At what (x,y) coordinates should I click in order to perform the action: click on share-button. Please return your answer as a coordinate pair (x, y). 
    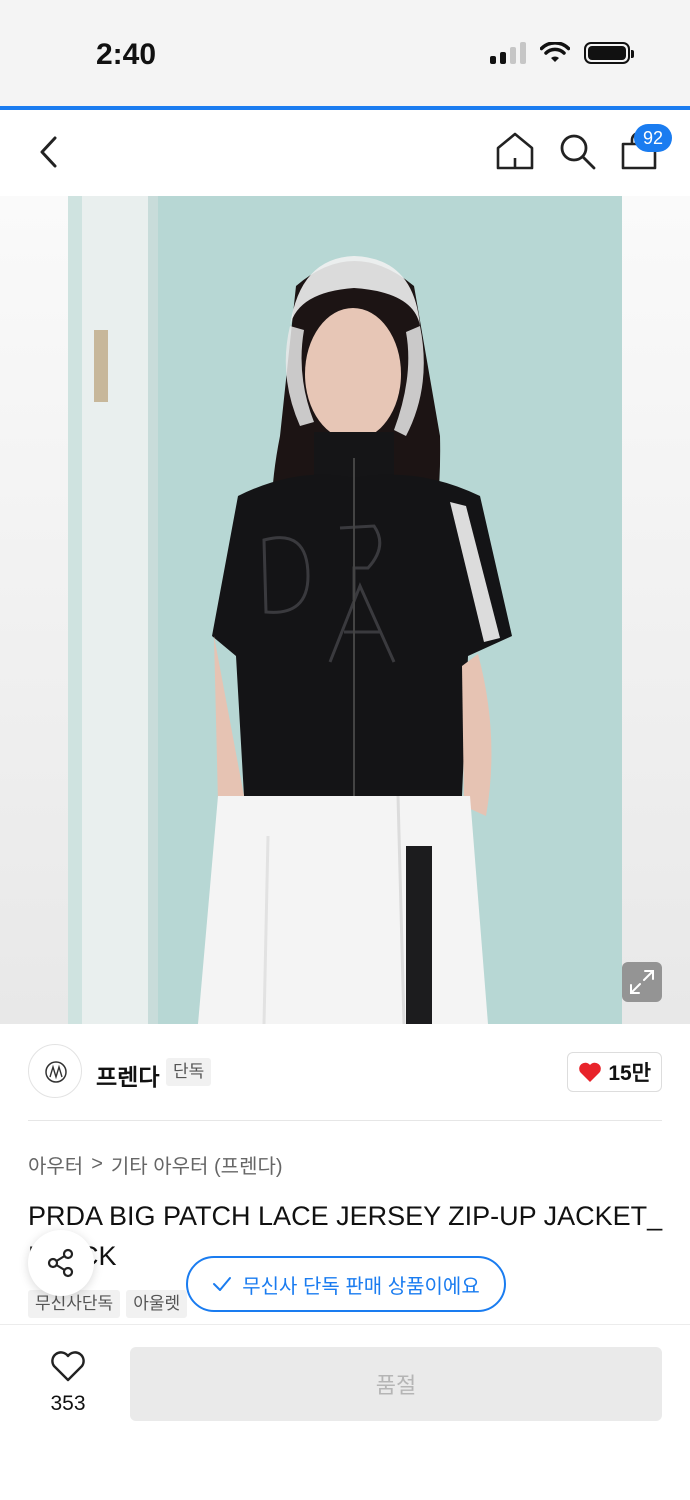
    Looking at the image, I should click on (61, 1263).